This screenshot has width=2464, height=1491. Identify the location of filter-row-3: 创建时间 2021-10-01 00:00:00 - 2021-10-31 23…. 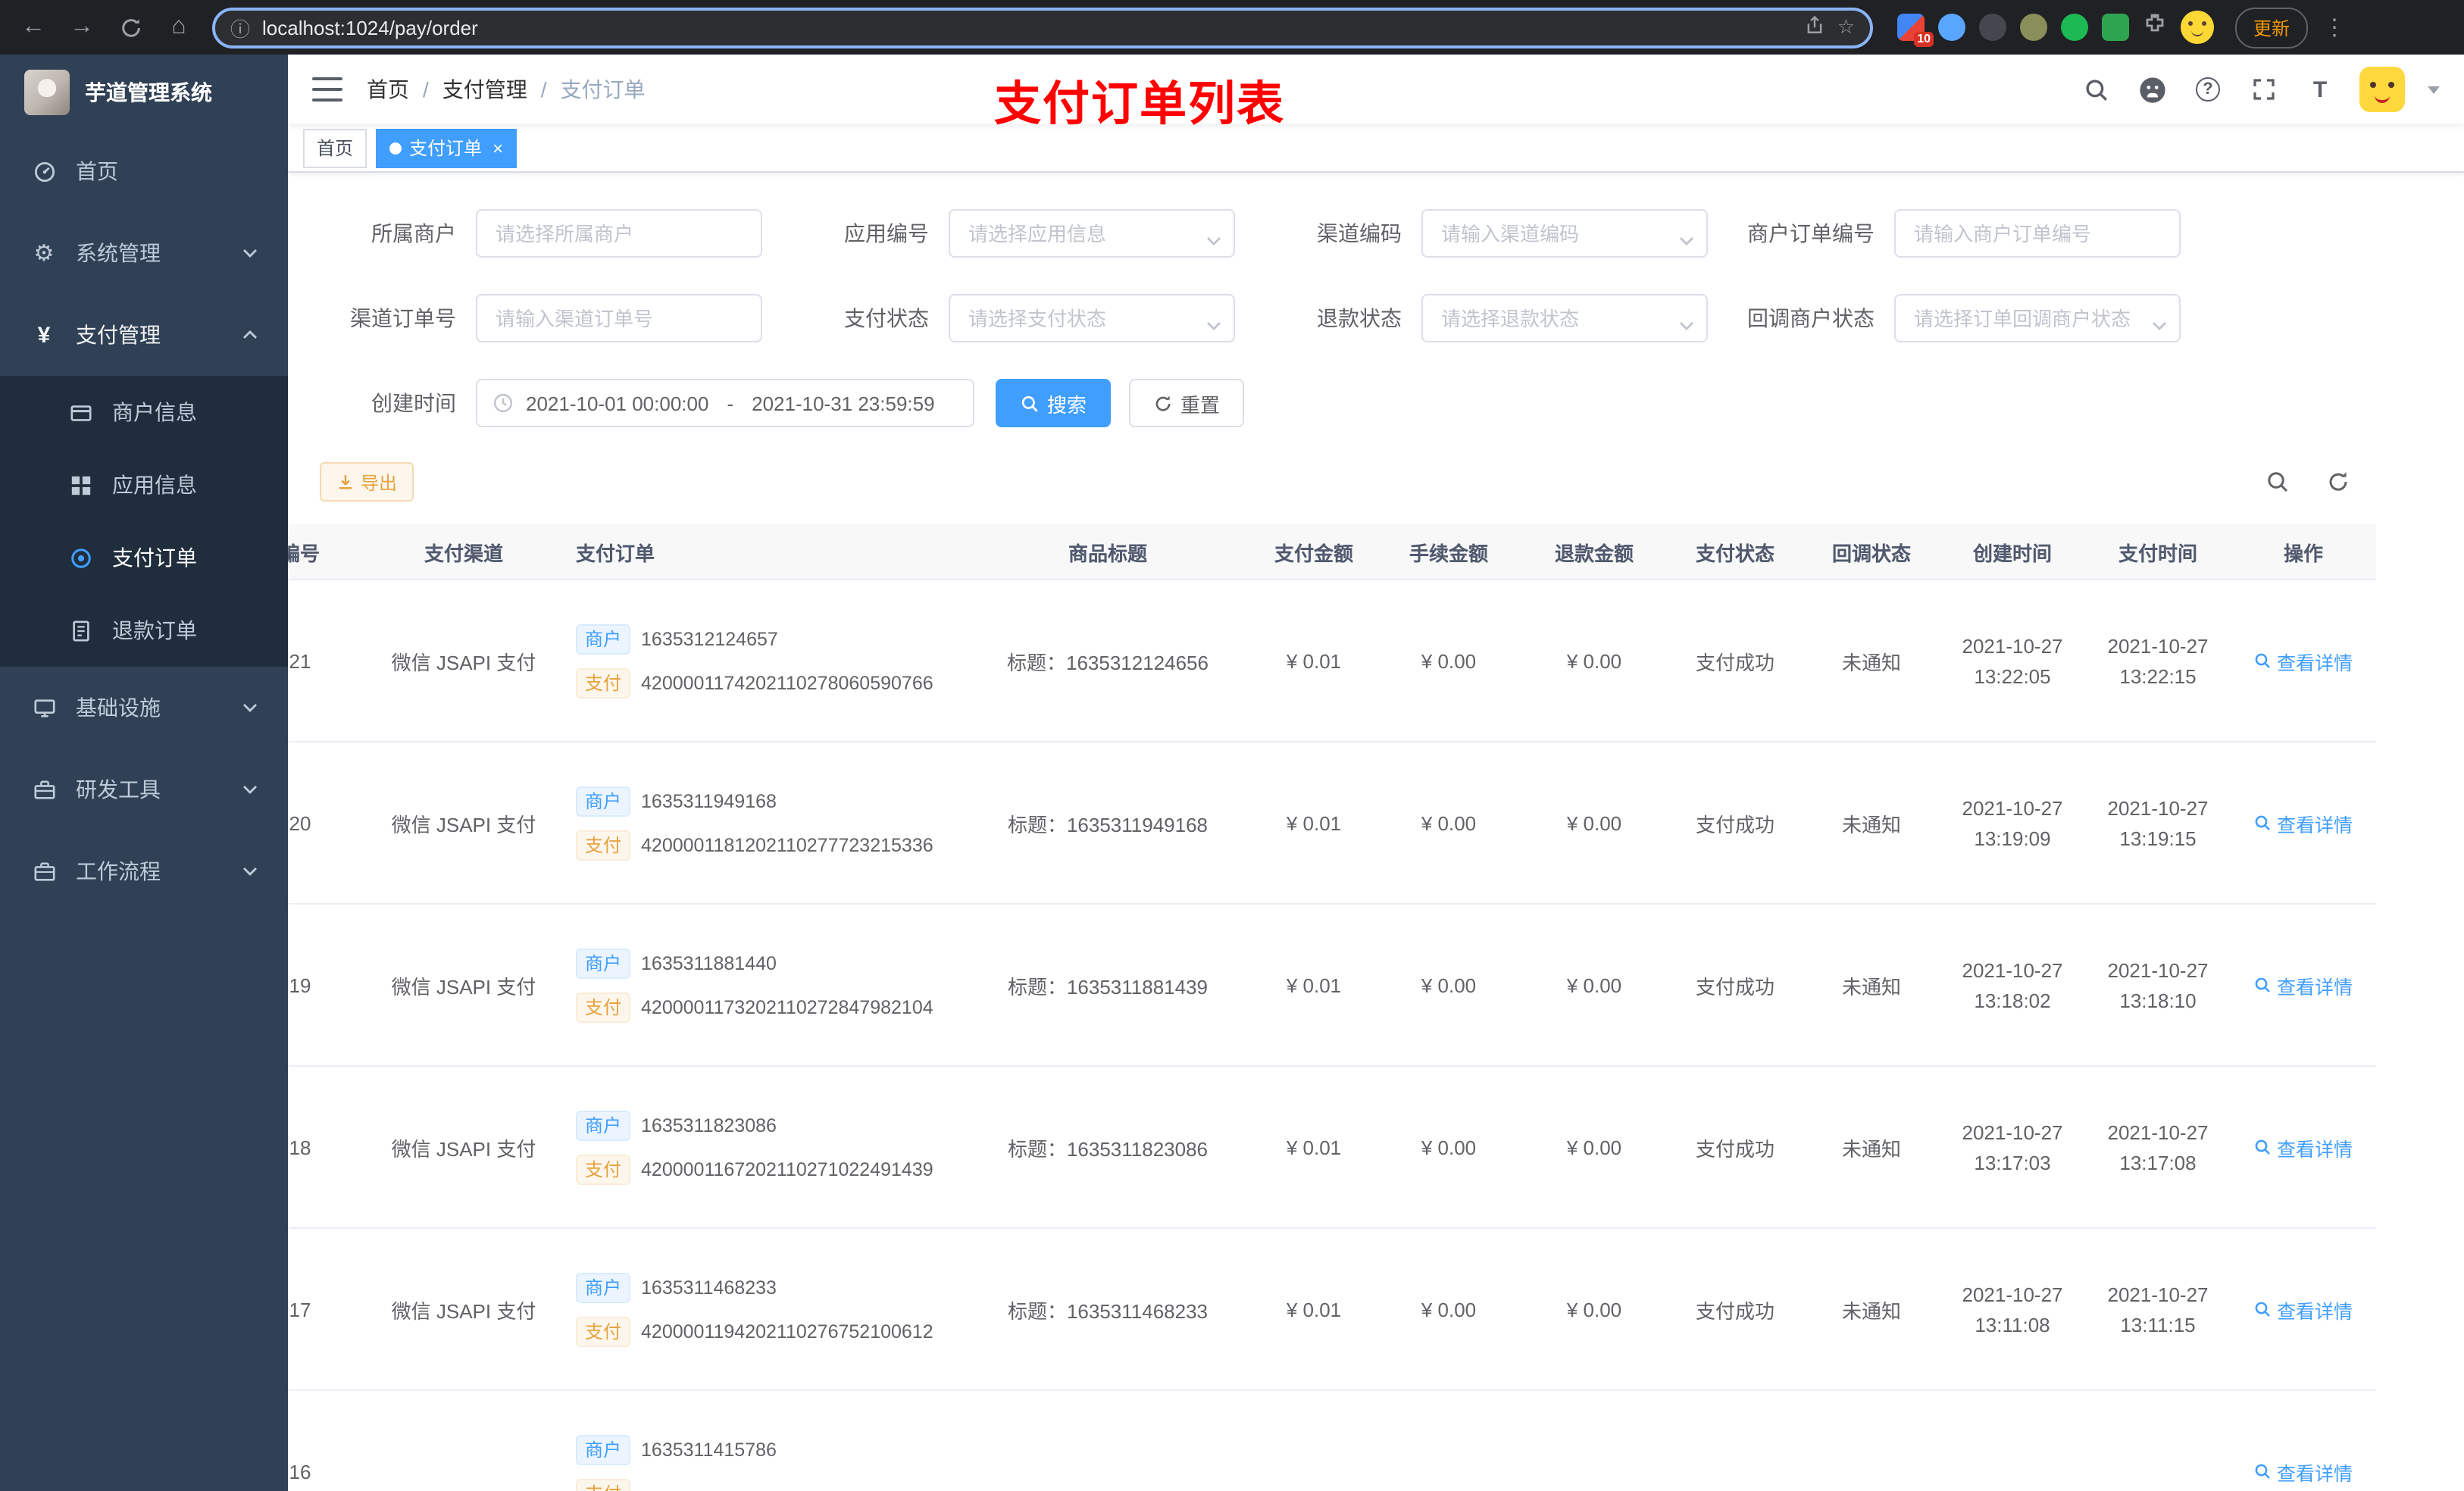
(1386, 403).